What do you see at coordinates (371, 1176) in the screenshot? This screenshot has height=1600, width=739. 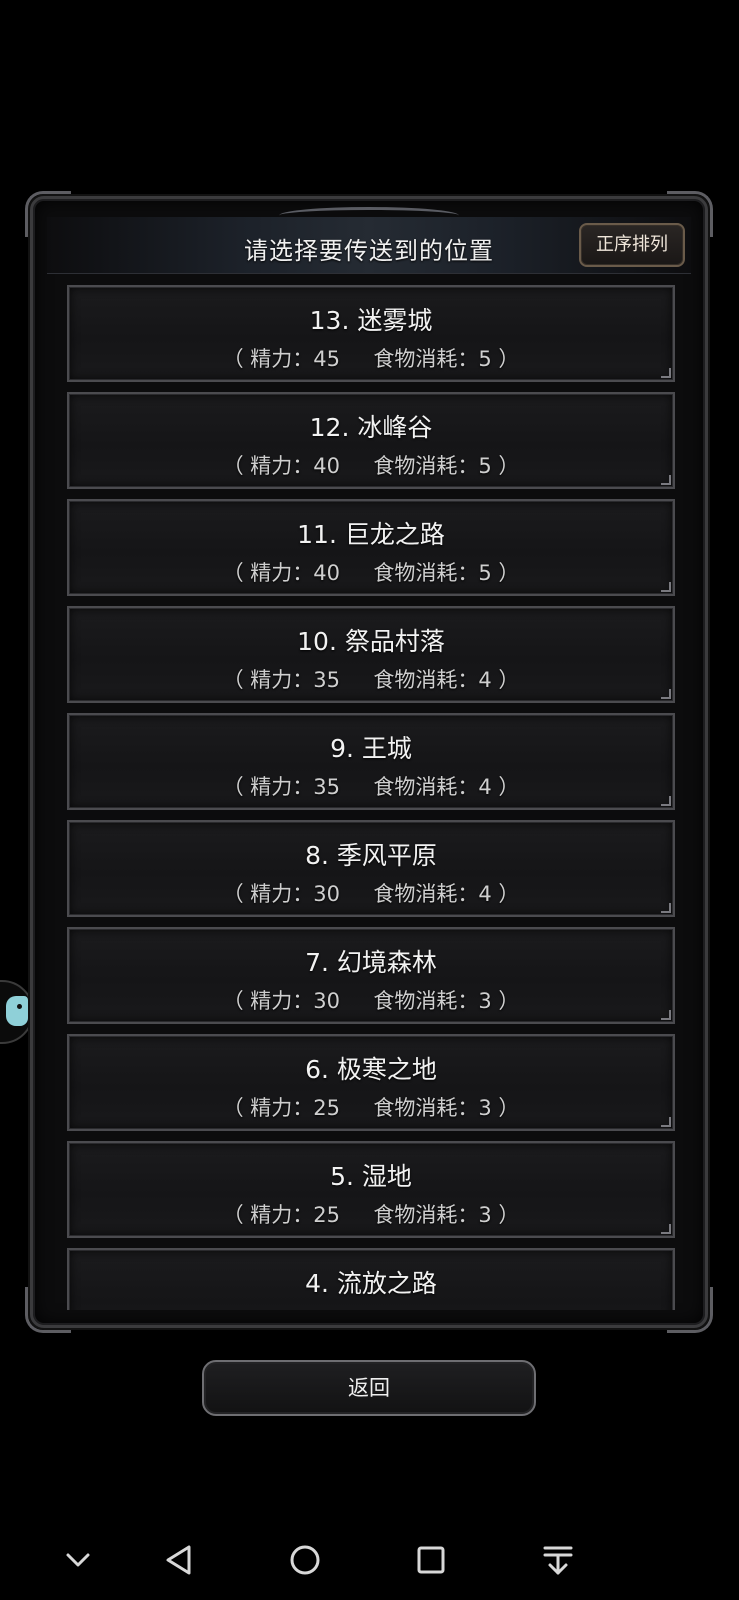 I see `location-name: 5. 湿地` at bounding box center [371, 1176].